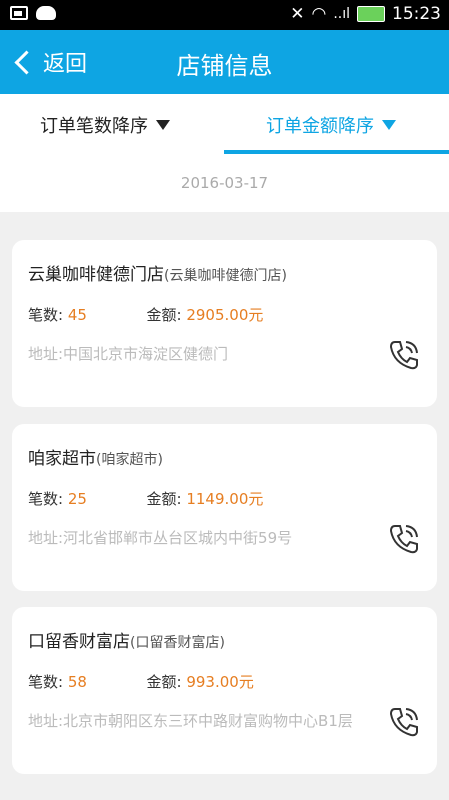  Describe the element at coordinates (220, 682) in the screenshot. I see `amount-value: 993.00元` at that location.